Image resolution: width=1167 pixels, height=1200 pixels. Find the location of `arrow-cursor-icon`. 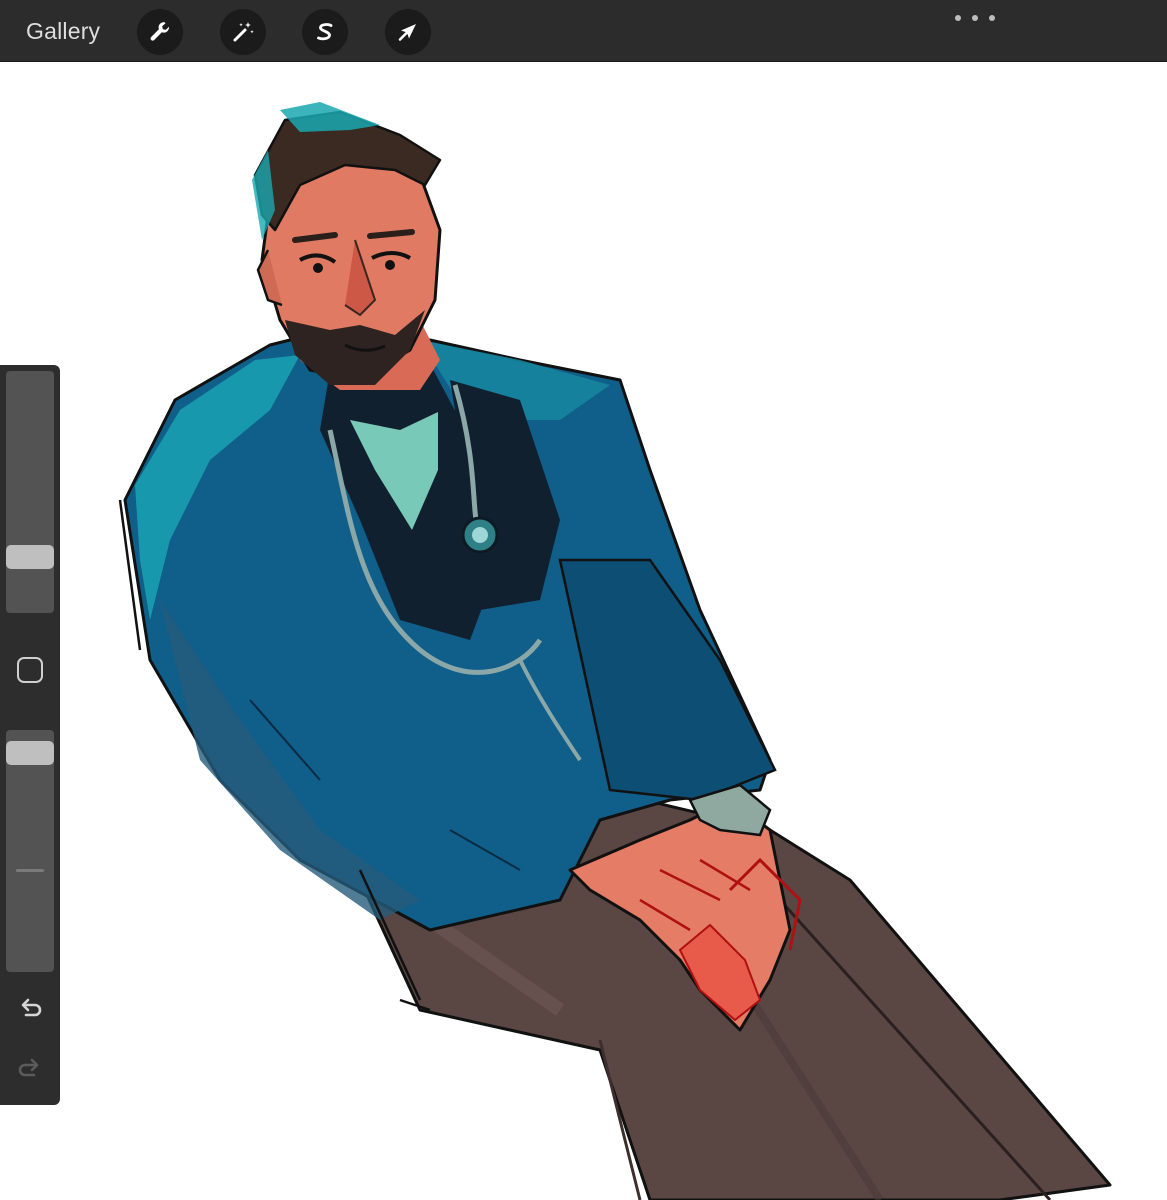

arrow-cursor-icon is located at coordinates (407, 32).